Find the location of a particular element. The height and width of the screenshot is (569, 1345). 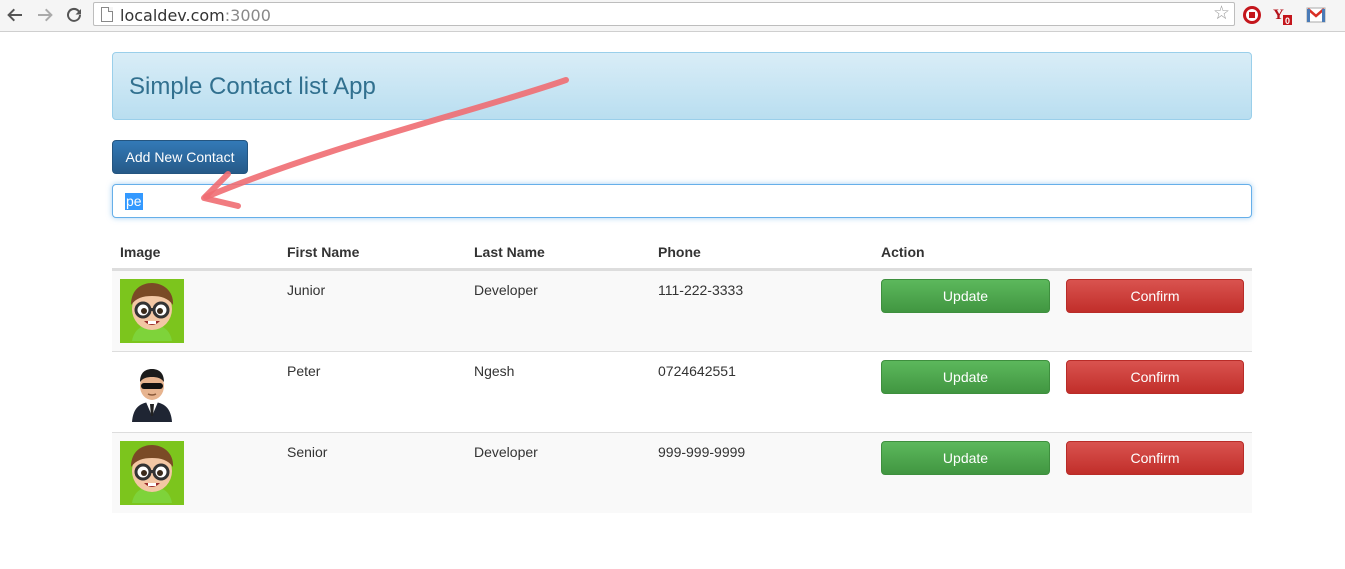

bookmark-star-icon: ☆ is located at coordinates (1221, 14).